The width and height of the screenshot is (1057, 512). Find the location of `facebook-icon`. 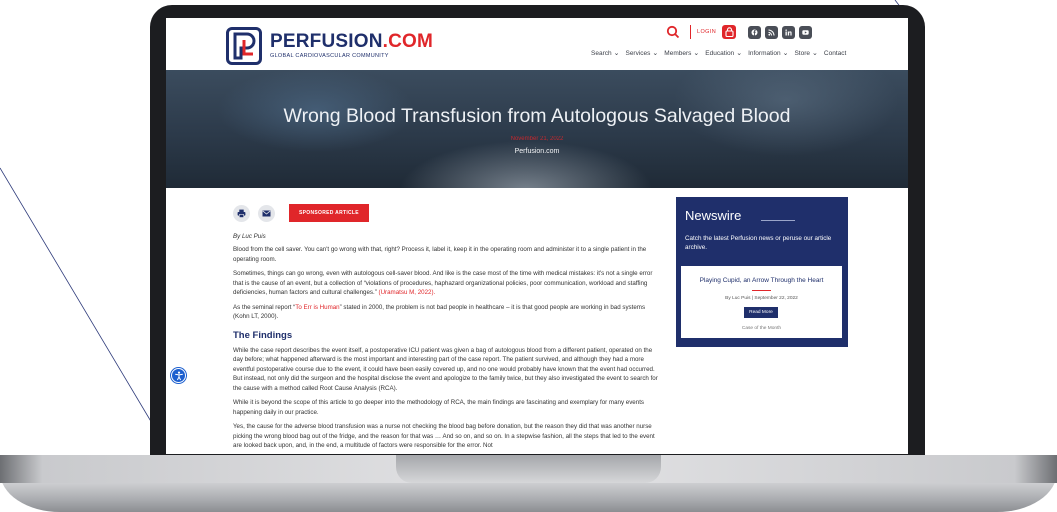

facebook-icon is located at coordinates (755, 32).